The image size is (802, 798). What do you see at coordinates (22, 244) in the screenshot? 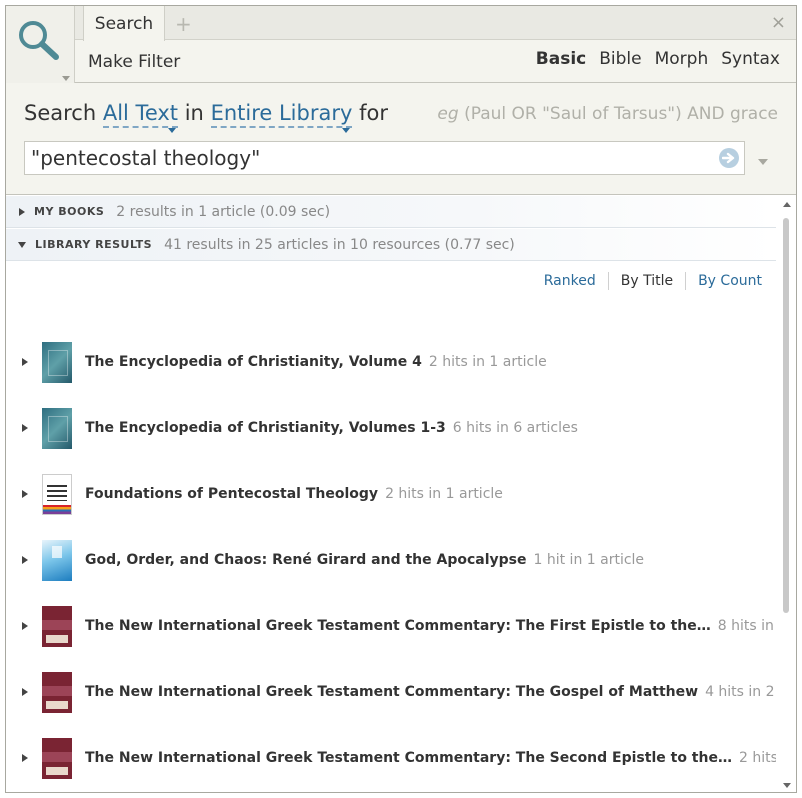
I see `collapse-arrow-icon` at bounding box center [22, 244].